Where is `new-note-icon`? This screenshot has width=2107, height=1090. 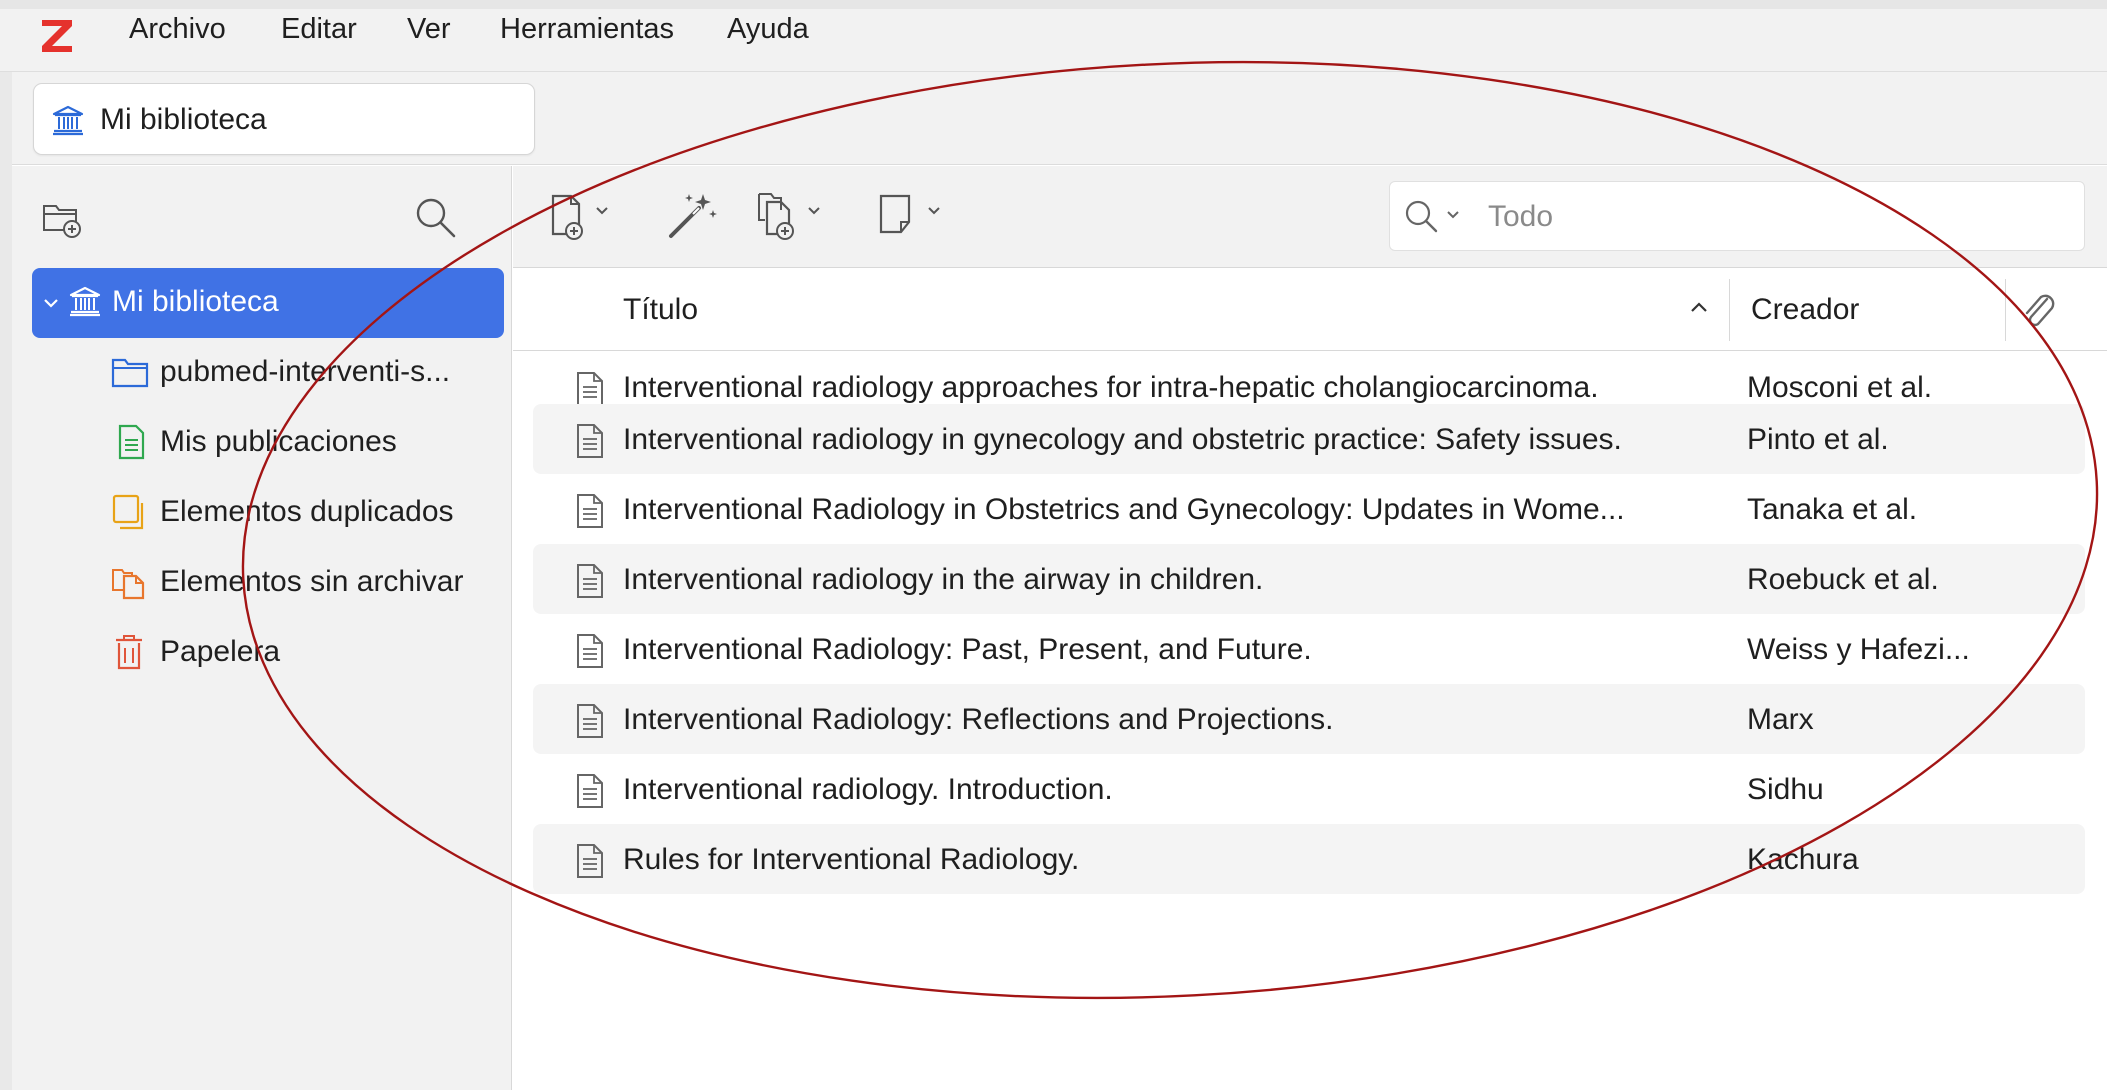 new-note-icon is located at coordinates (915, 217).